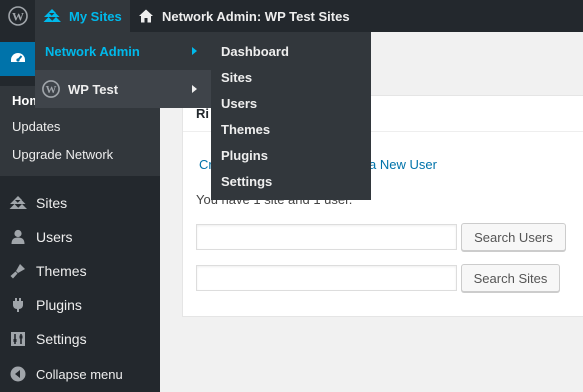 The image size is (583, 392). I want to click on sidebar-item-label: Sites, so click(52, 203).